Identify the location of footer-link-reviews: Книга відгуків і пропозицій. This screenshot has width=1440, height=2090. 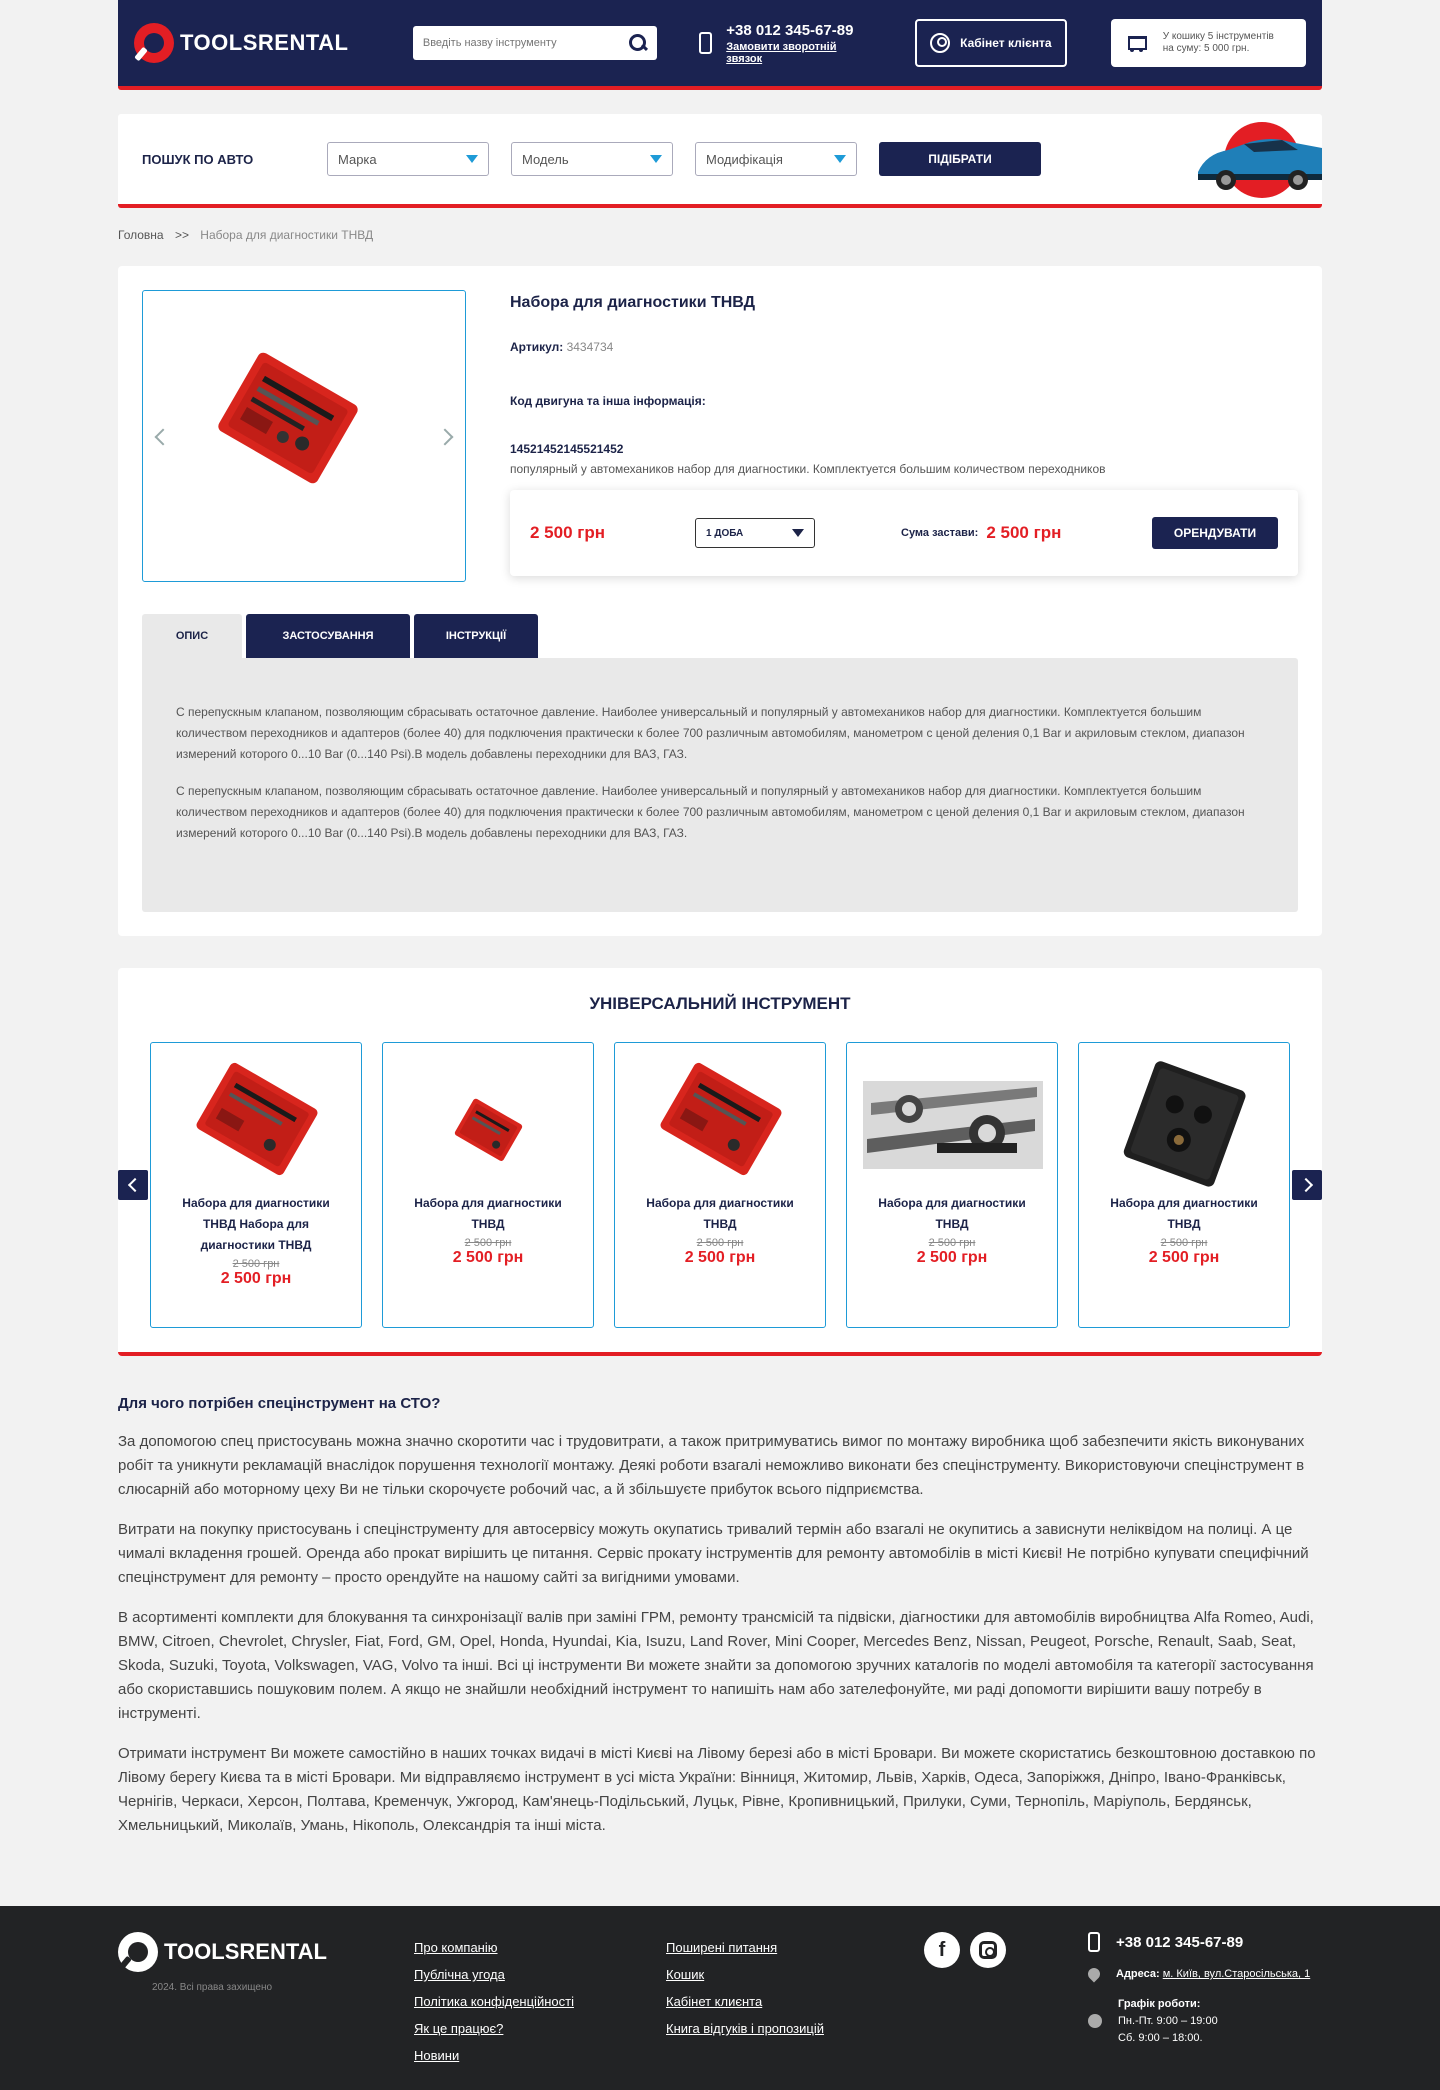
(745, 2028).